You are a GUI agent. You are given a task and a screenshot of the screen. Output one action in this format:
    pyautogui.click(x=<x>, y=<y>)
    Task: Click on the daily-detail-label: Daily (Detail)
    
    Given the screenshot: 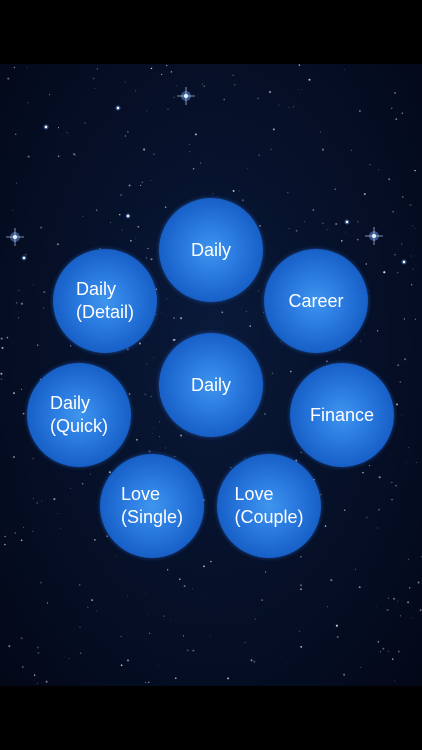 What is the action you would take?
    pyautogui.click(x=104, y=300)
    